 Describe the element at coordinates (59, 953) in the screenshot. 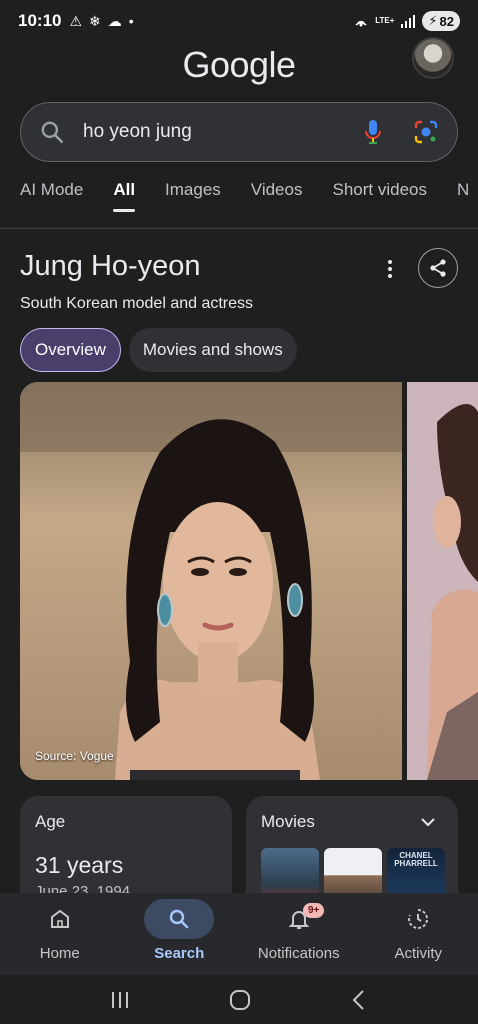

I see `nav-home-label: Home` at that location.